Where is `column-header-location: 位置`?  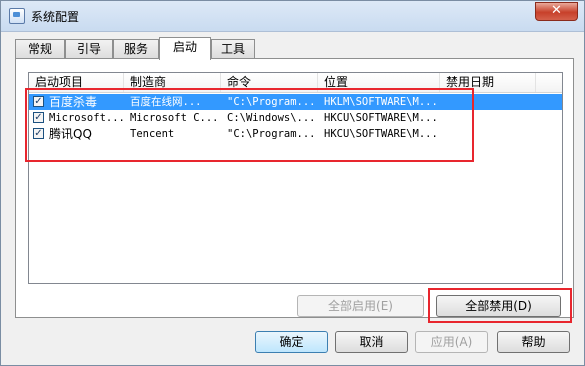 column-header-location: 位置 is located at coordinates (379, 82).